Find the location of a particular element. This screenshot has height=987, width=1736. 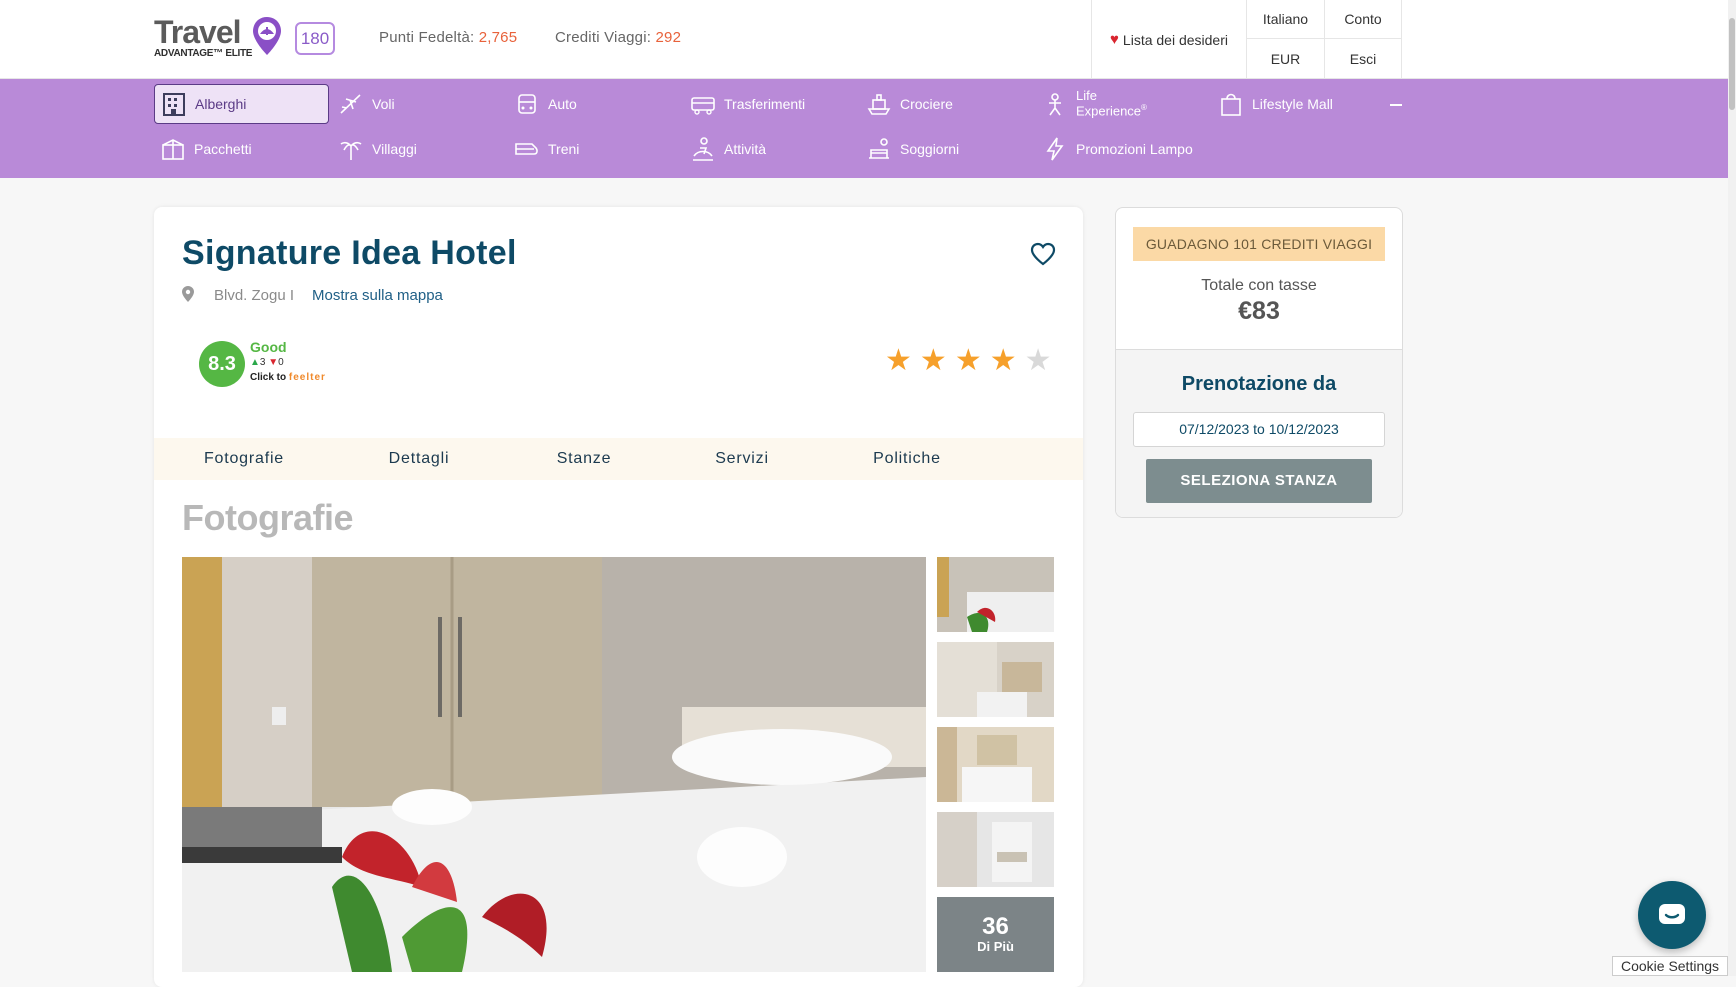

location-pin-icon is located at coordinates (188, 294).